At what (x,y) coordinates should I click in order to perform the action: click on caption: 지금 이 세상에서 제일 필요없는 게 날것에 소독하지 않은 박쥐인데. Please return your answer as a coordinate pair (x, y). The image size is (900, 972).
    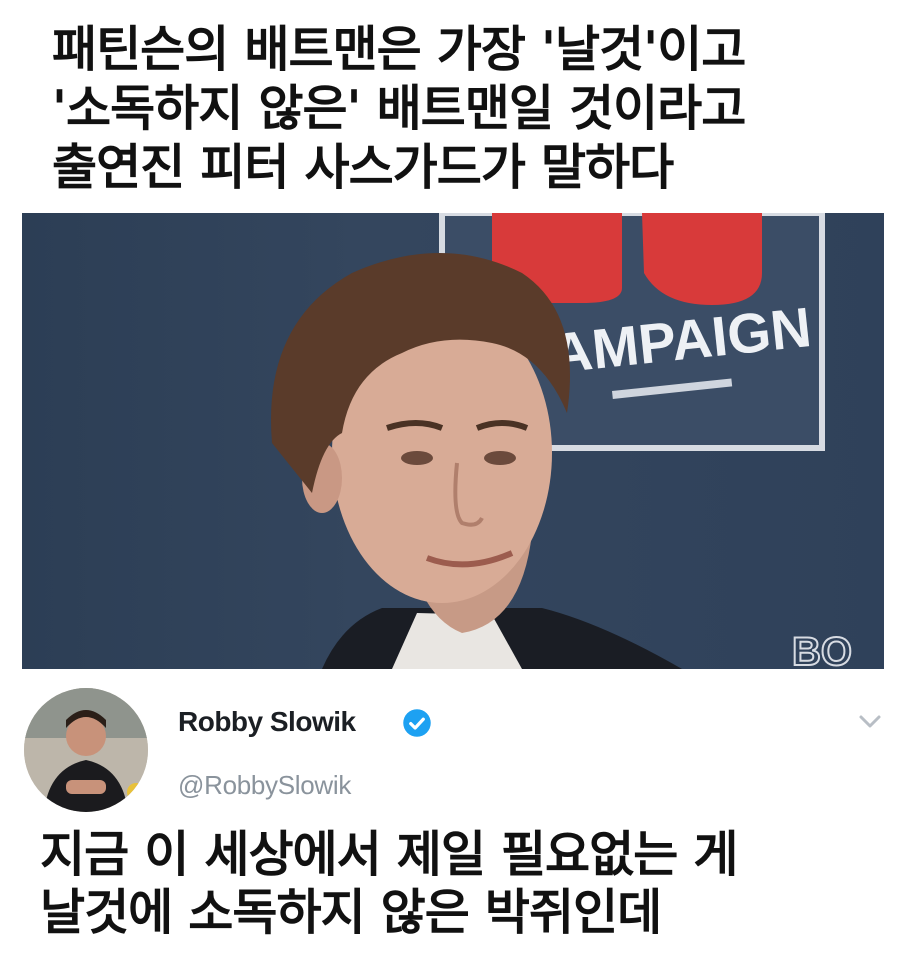
    Looking at the image, I should click on (460, 884).